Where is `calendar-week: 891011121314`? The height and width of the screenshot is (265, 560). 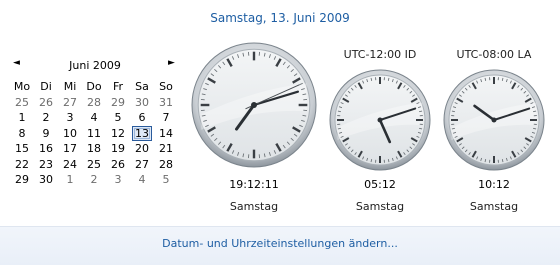 calendar-week: 891011121314 is located at coordinates (94, 134).